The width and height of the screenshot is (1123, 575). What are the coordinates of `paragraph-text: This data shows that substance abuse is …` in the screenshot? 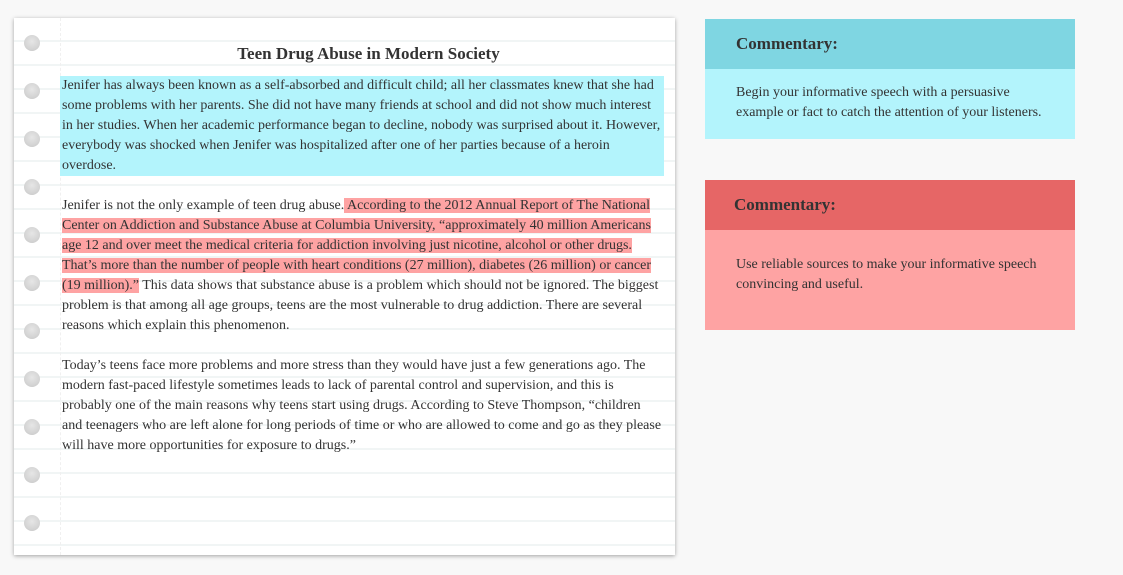 It's located at (360, 305).